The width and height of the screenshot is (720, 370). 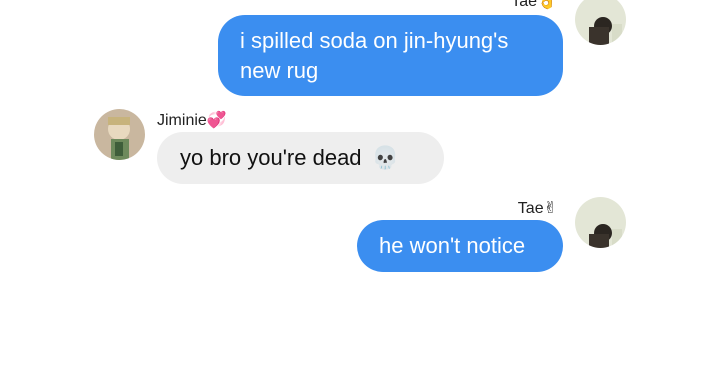 What do you see at coordinates (182, 120) in the screenshot?
I see `sender-name: Jiminie` at bounding box center [182, 120].